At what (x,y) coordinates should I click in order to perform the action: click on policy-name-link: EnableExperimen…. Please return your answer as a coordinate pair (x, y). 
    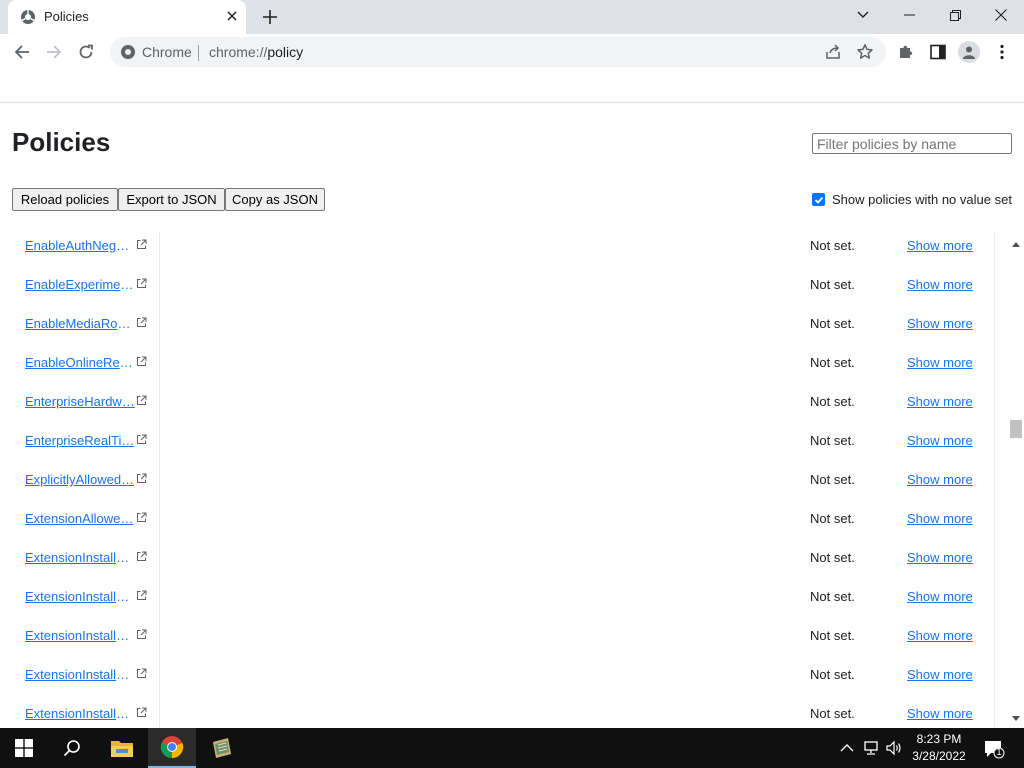
    Looking at the image, I should click on (80, 284).